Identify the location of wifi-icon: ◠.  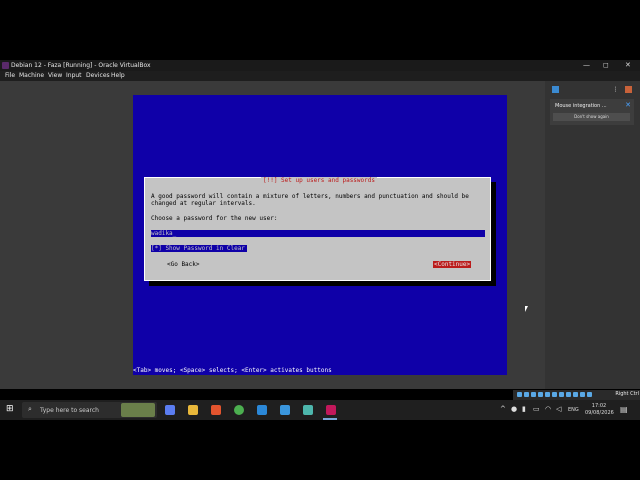
(548, 409).